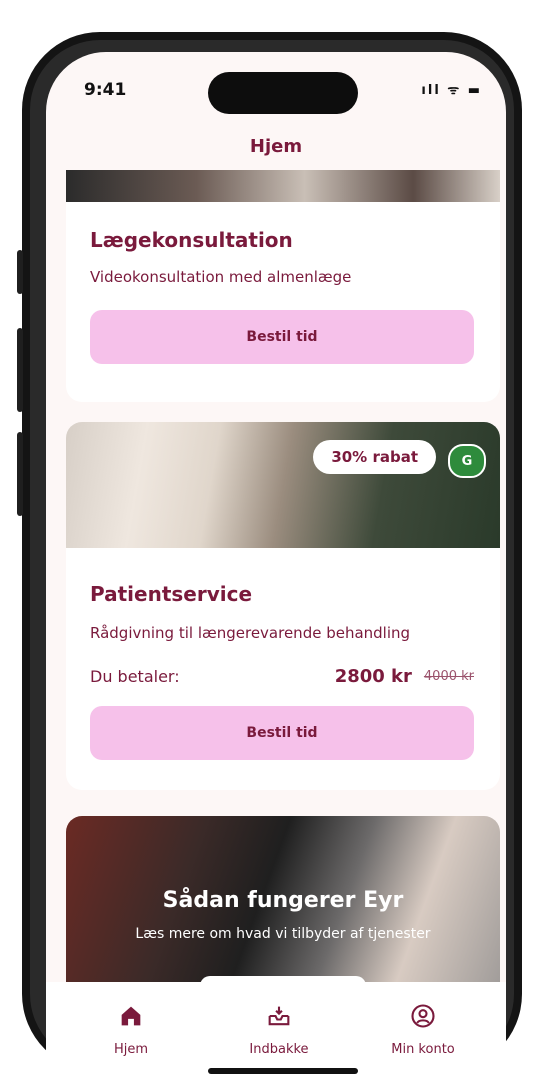  Describe the element at coordinates (467, 461) in the screenshot. I see `partner-badge: G` at that location.